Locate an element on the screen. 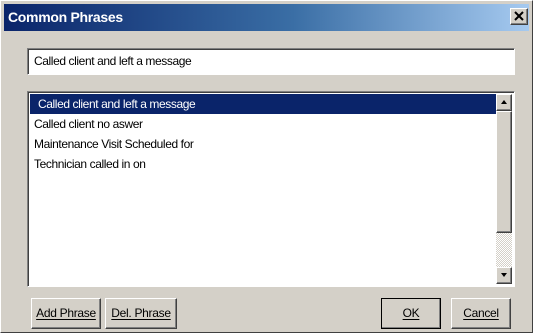 Image resolution: width=533 pixels, height=333 pixels. title-bar: Common Phrases is located at coordinates (266, 17).